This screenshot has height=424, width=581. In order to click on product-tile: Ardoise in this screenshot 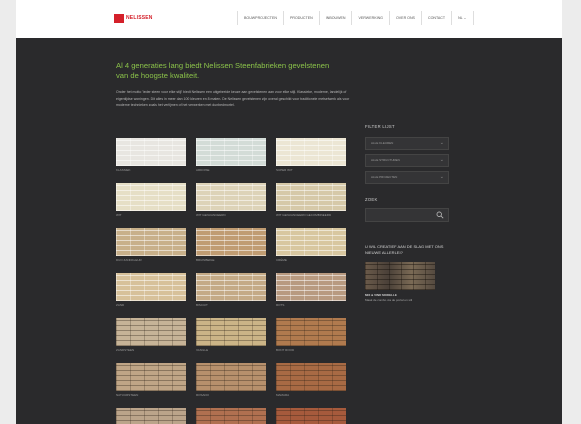, I will do `click(231, 155)`.